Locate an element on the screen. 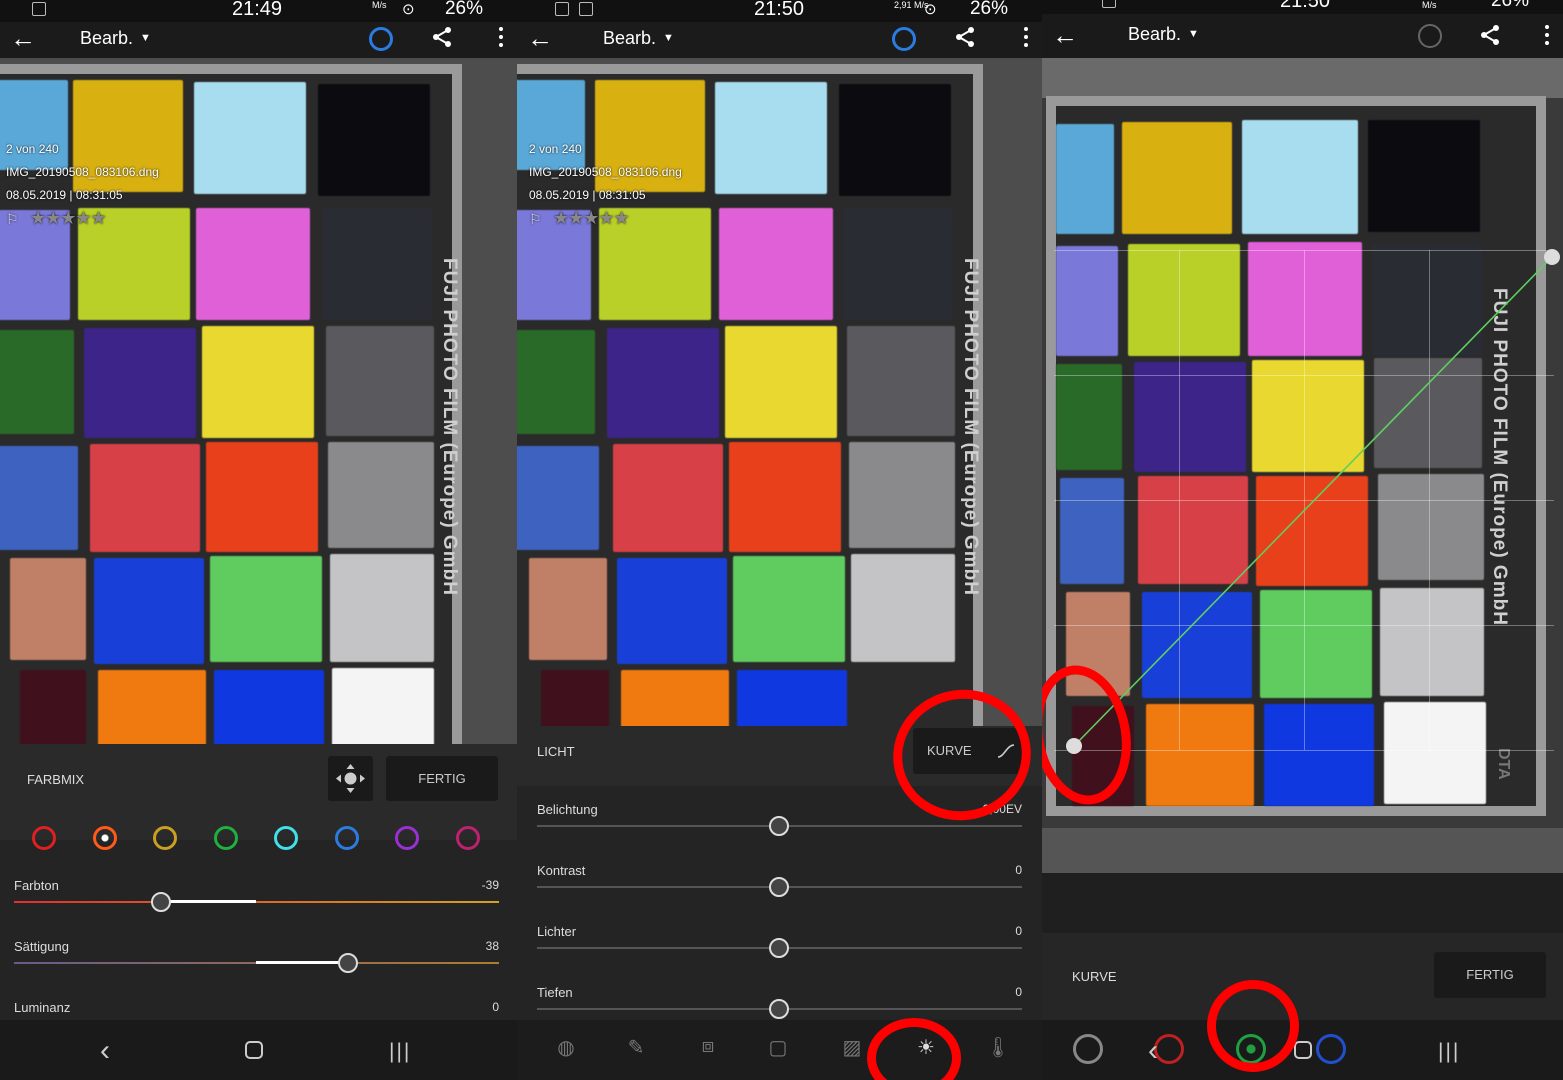 This screenshot has width=1563, height=1080. slider-label: Belichtung is located at coordinates (567, 809).